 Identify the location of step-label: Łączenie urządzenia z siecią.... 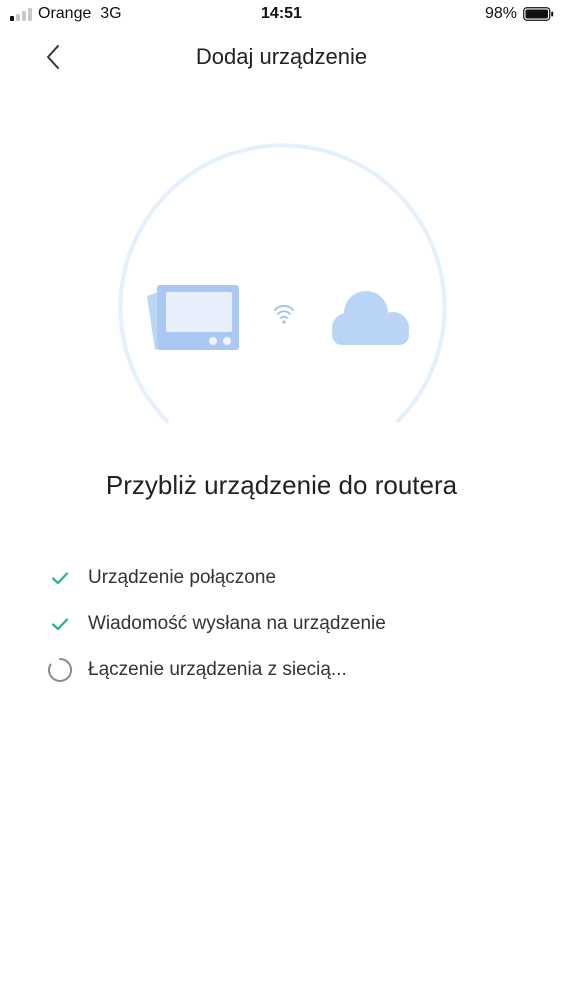
(217, 669).